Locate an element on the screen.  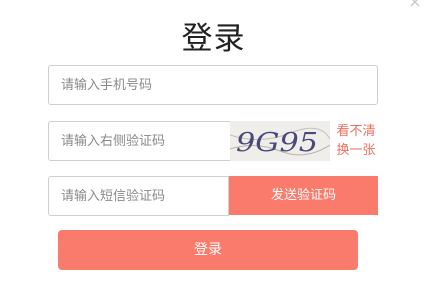
send-code-button: 发送验证码 is located at coordinates (303, 195).